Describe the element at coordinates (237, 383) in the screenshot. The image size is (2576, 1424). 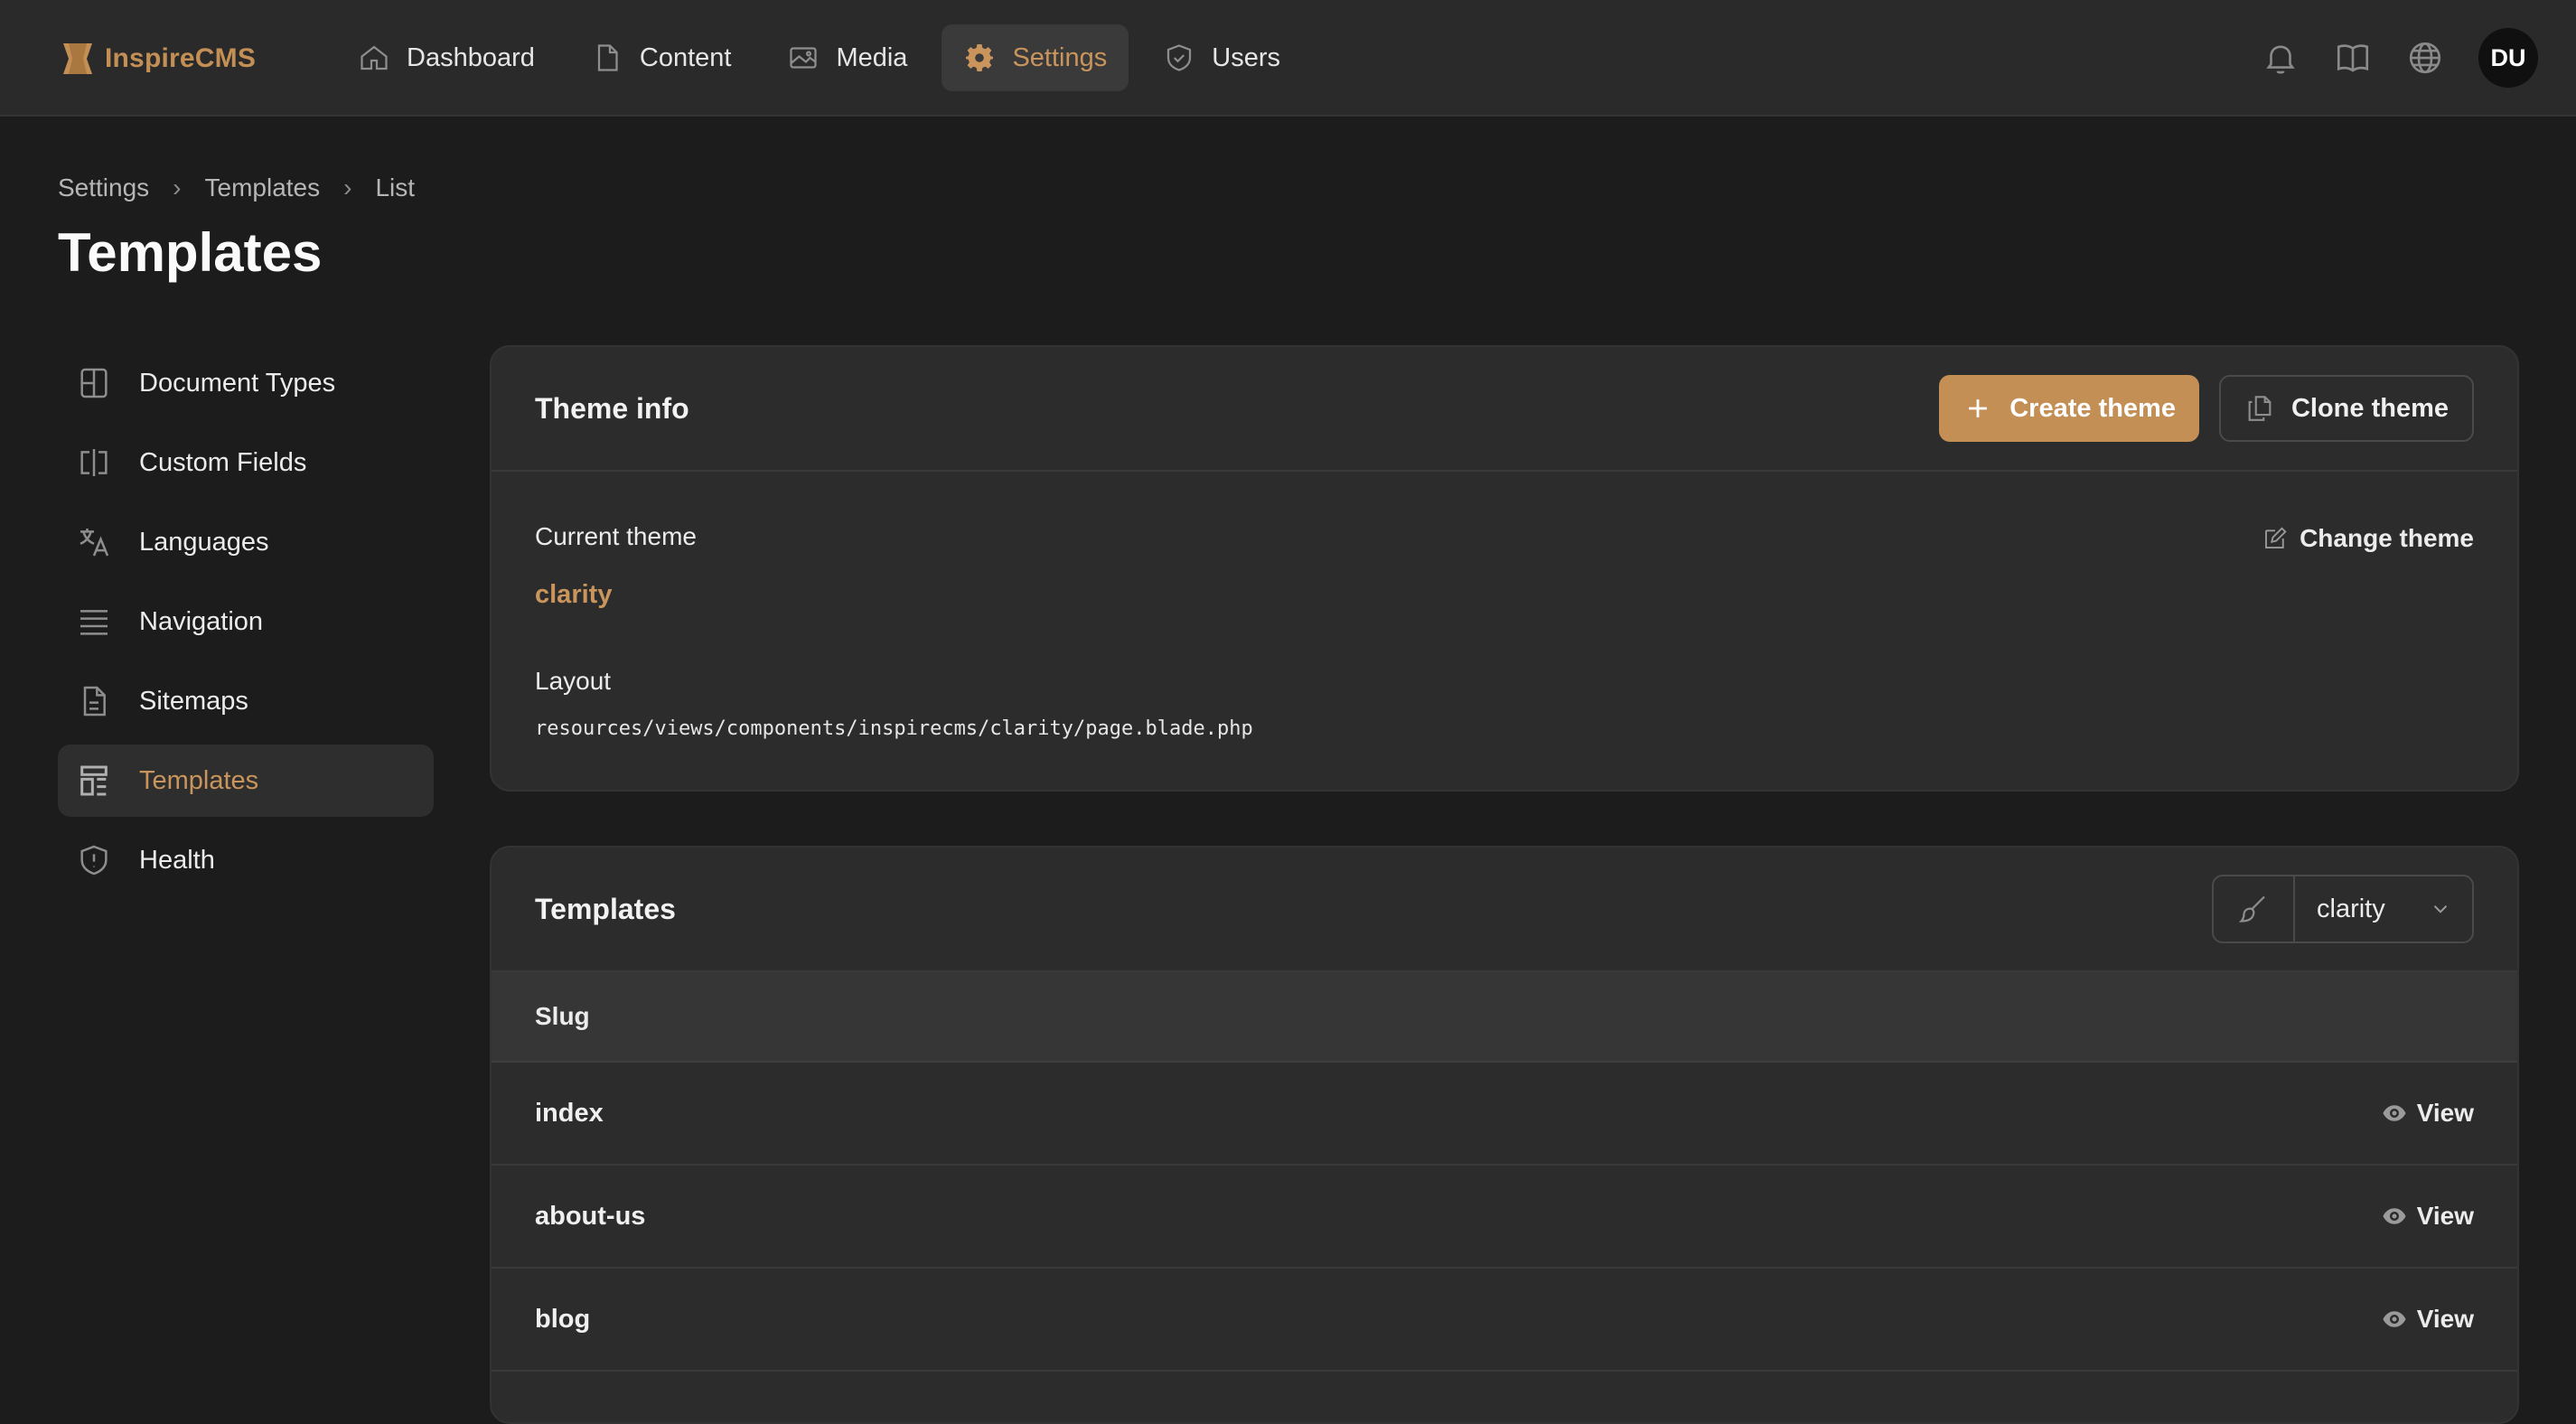
I see `sidebar-item-label: Document Types` at that location.